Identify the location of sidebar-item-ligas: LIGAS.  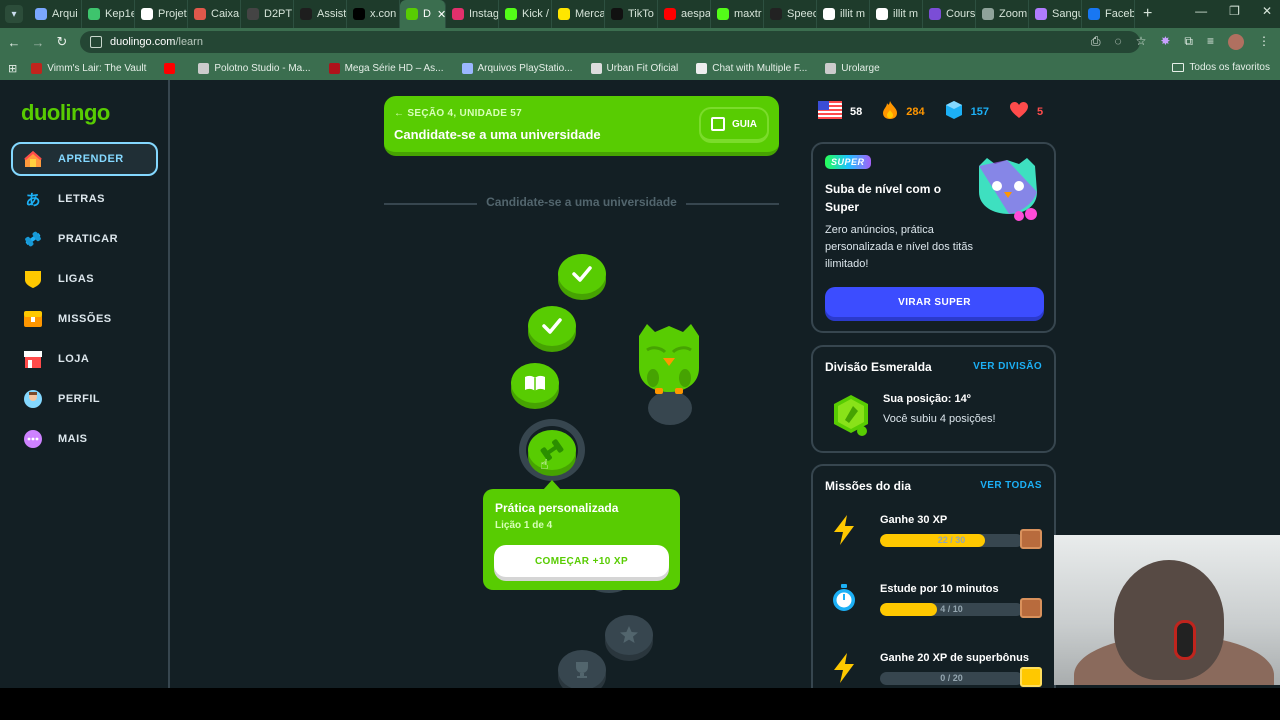
(84, 279).